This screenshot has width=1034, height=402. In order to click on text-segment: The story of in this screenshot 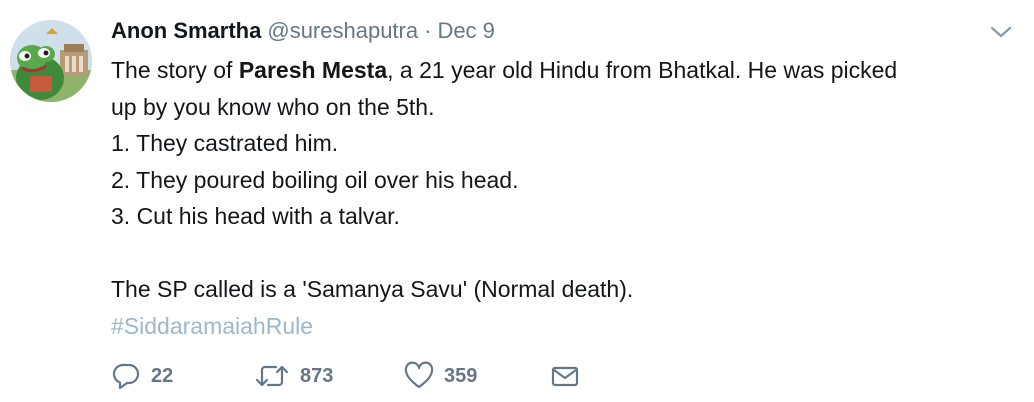, I will do `click(175, 70)`.